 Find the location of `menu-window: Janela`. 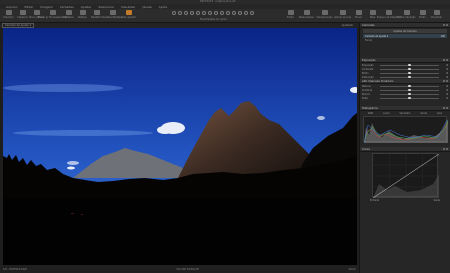

menu-window: Janela is located at coordinates (146, 7).